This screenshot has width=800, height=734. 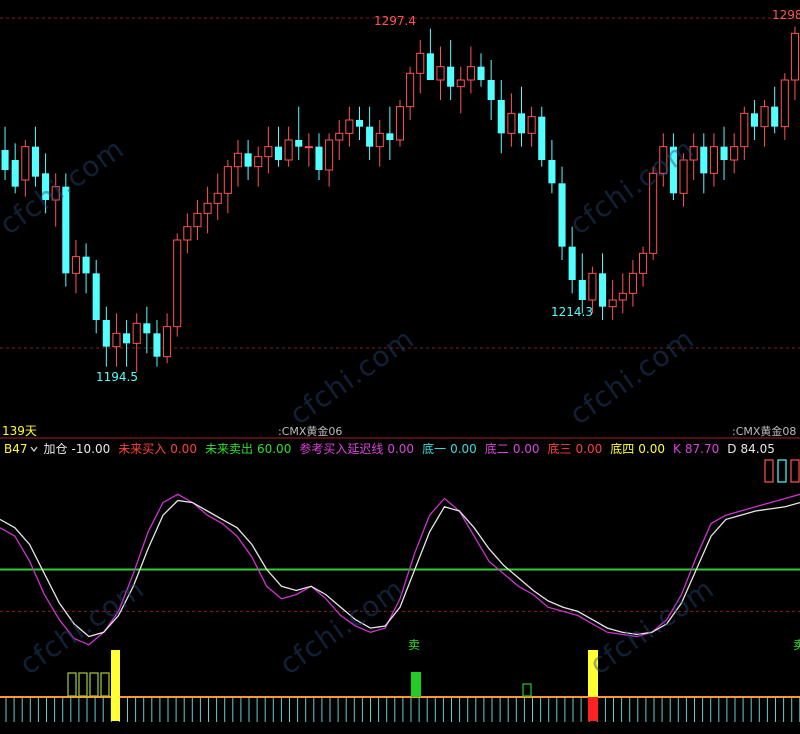 I want to click on indicator-item-label: 加仓, so click(x=55, y=449).